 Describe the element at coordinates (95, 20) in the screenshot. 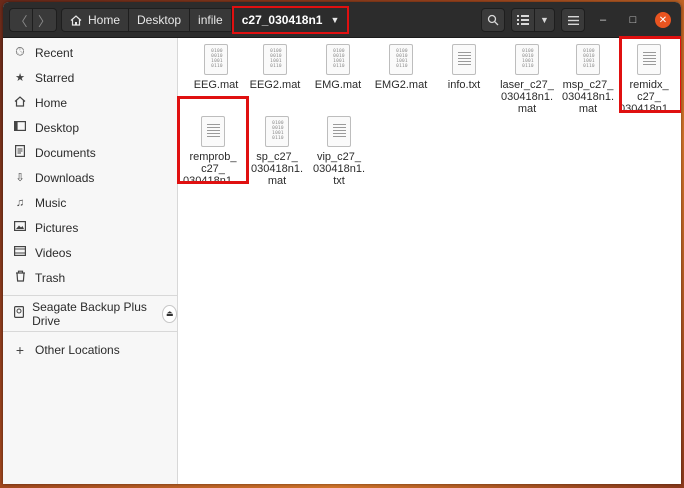

I see `breadcrumb-home: Home` at that location.